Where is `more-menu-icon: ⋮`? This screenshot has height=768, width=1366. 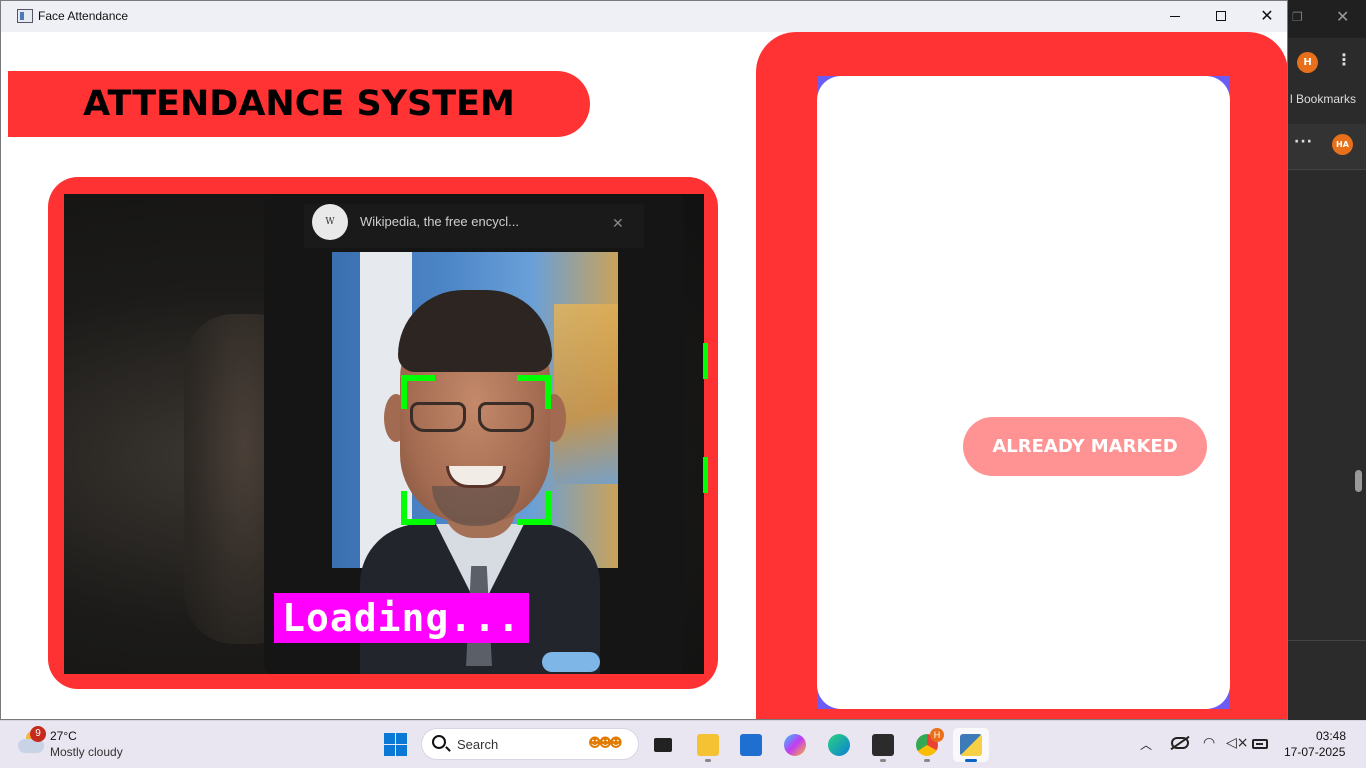 more-menu-icon: ⋮ is located at coordinates (1344, 59).